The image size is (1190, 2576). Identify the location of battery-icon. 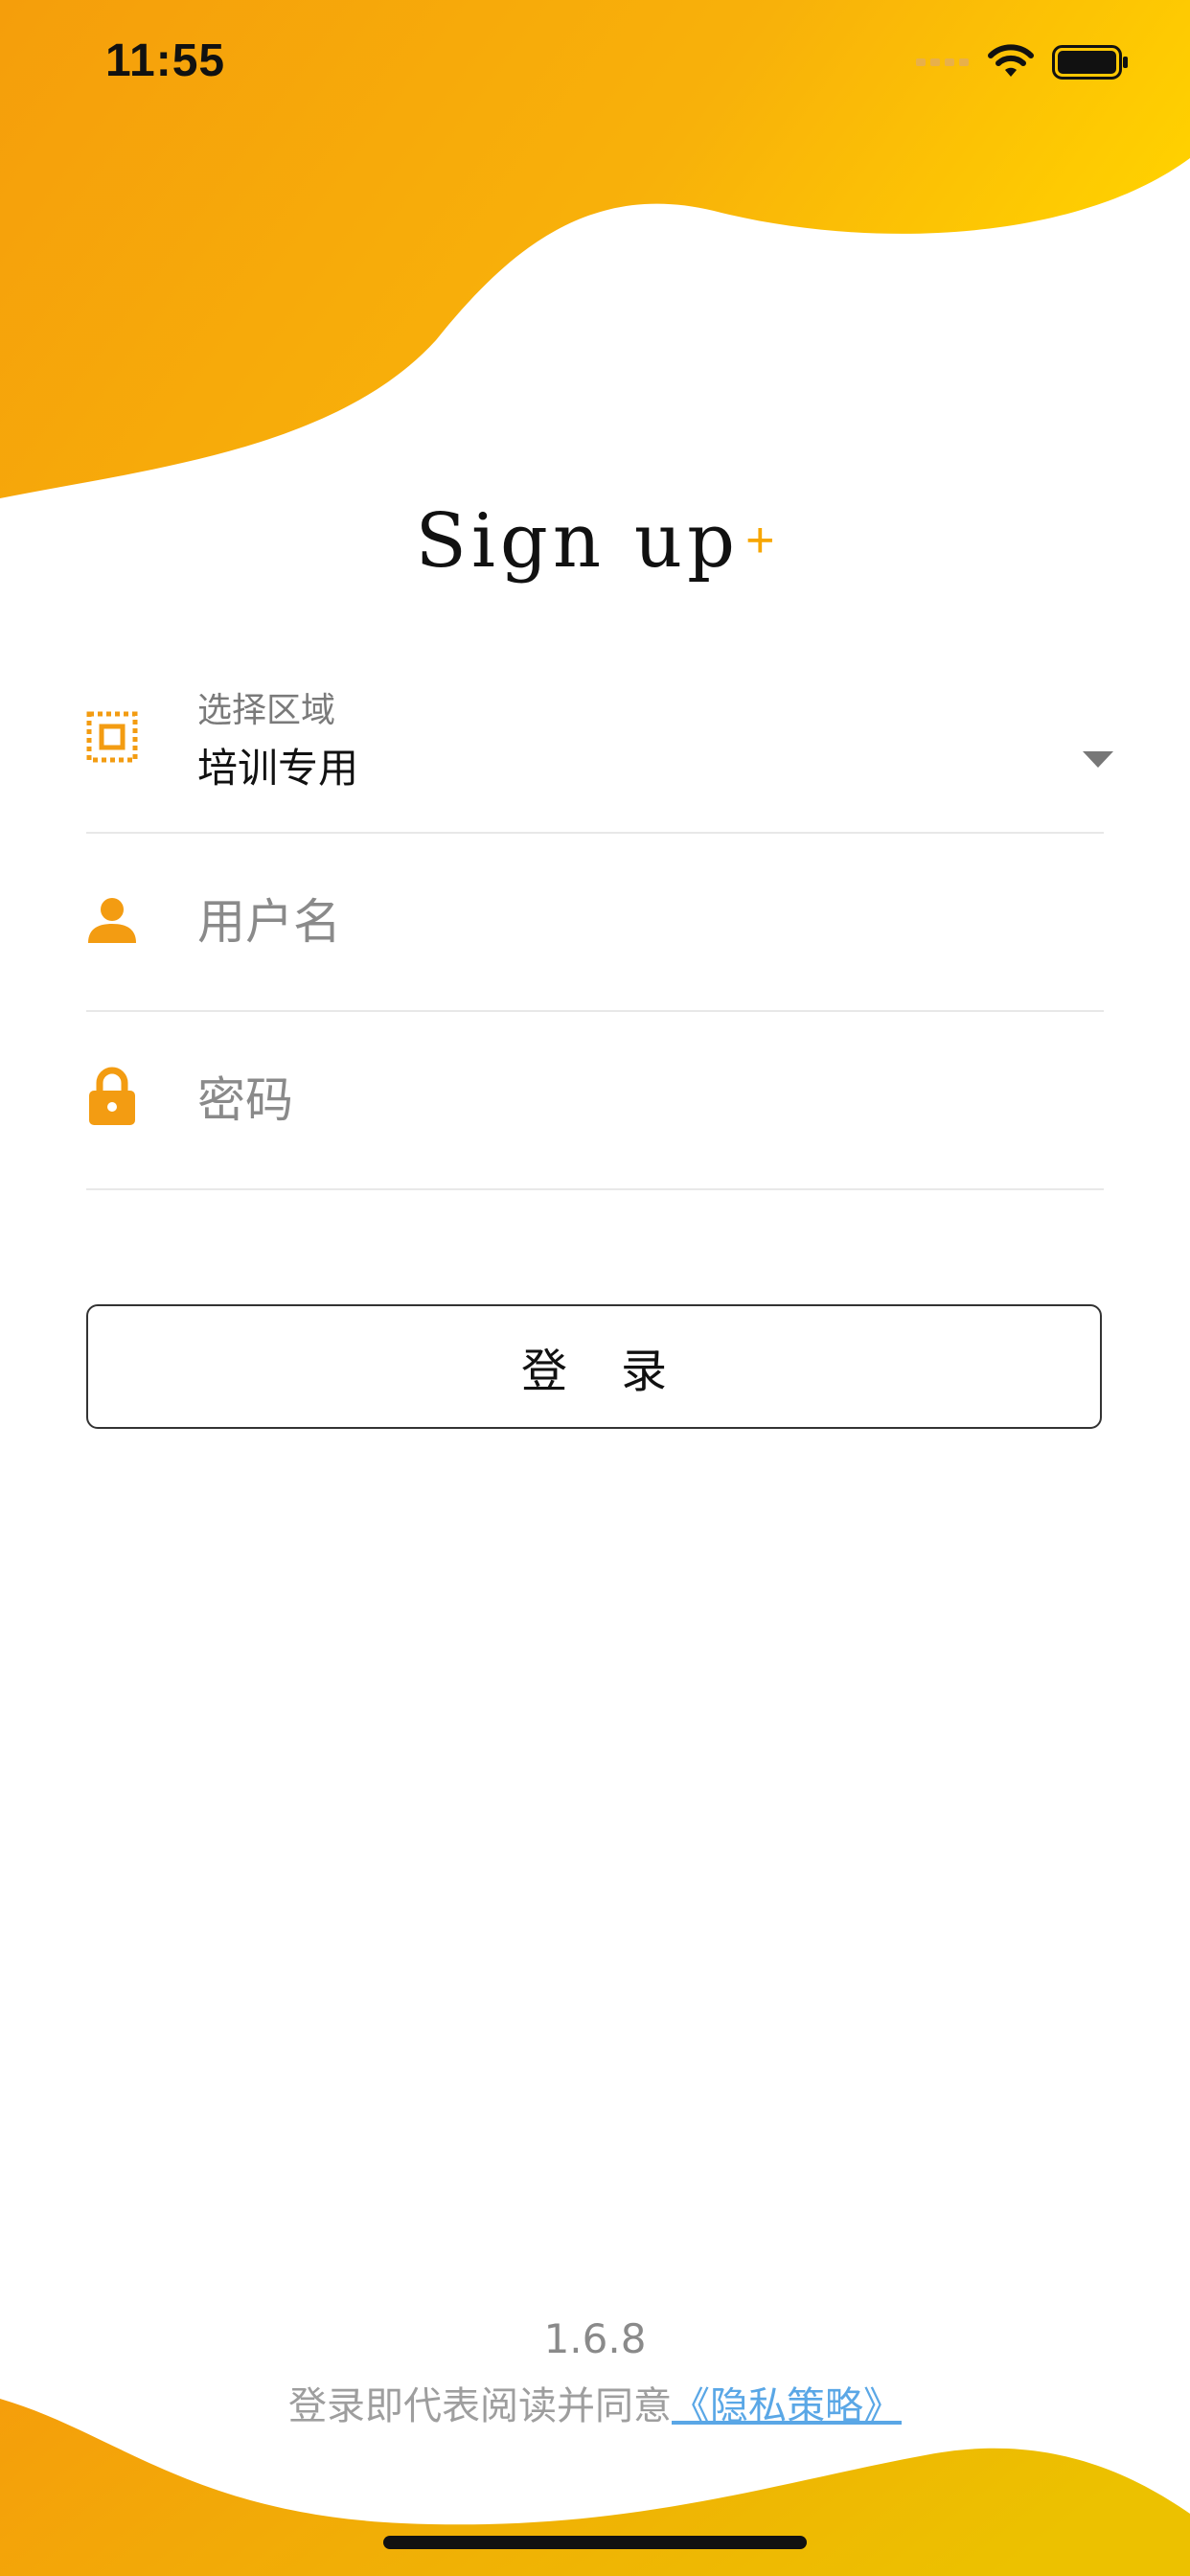
(1090, 63).